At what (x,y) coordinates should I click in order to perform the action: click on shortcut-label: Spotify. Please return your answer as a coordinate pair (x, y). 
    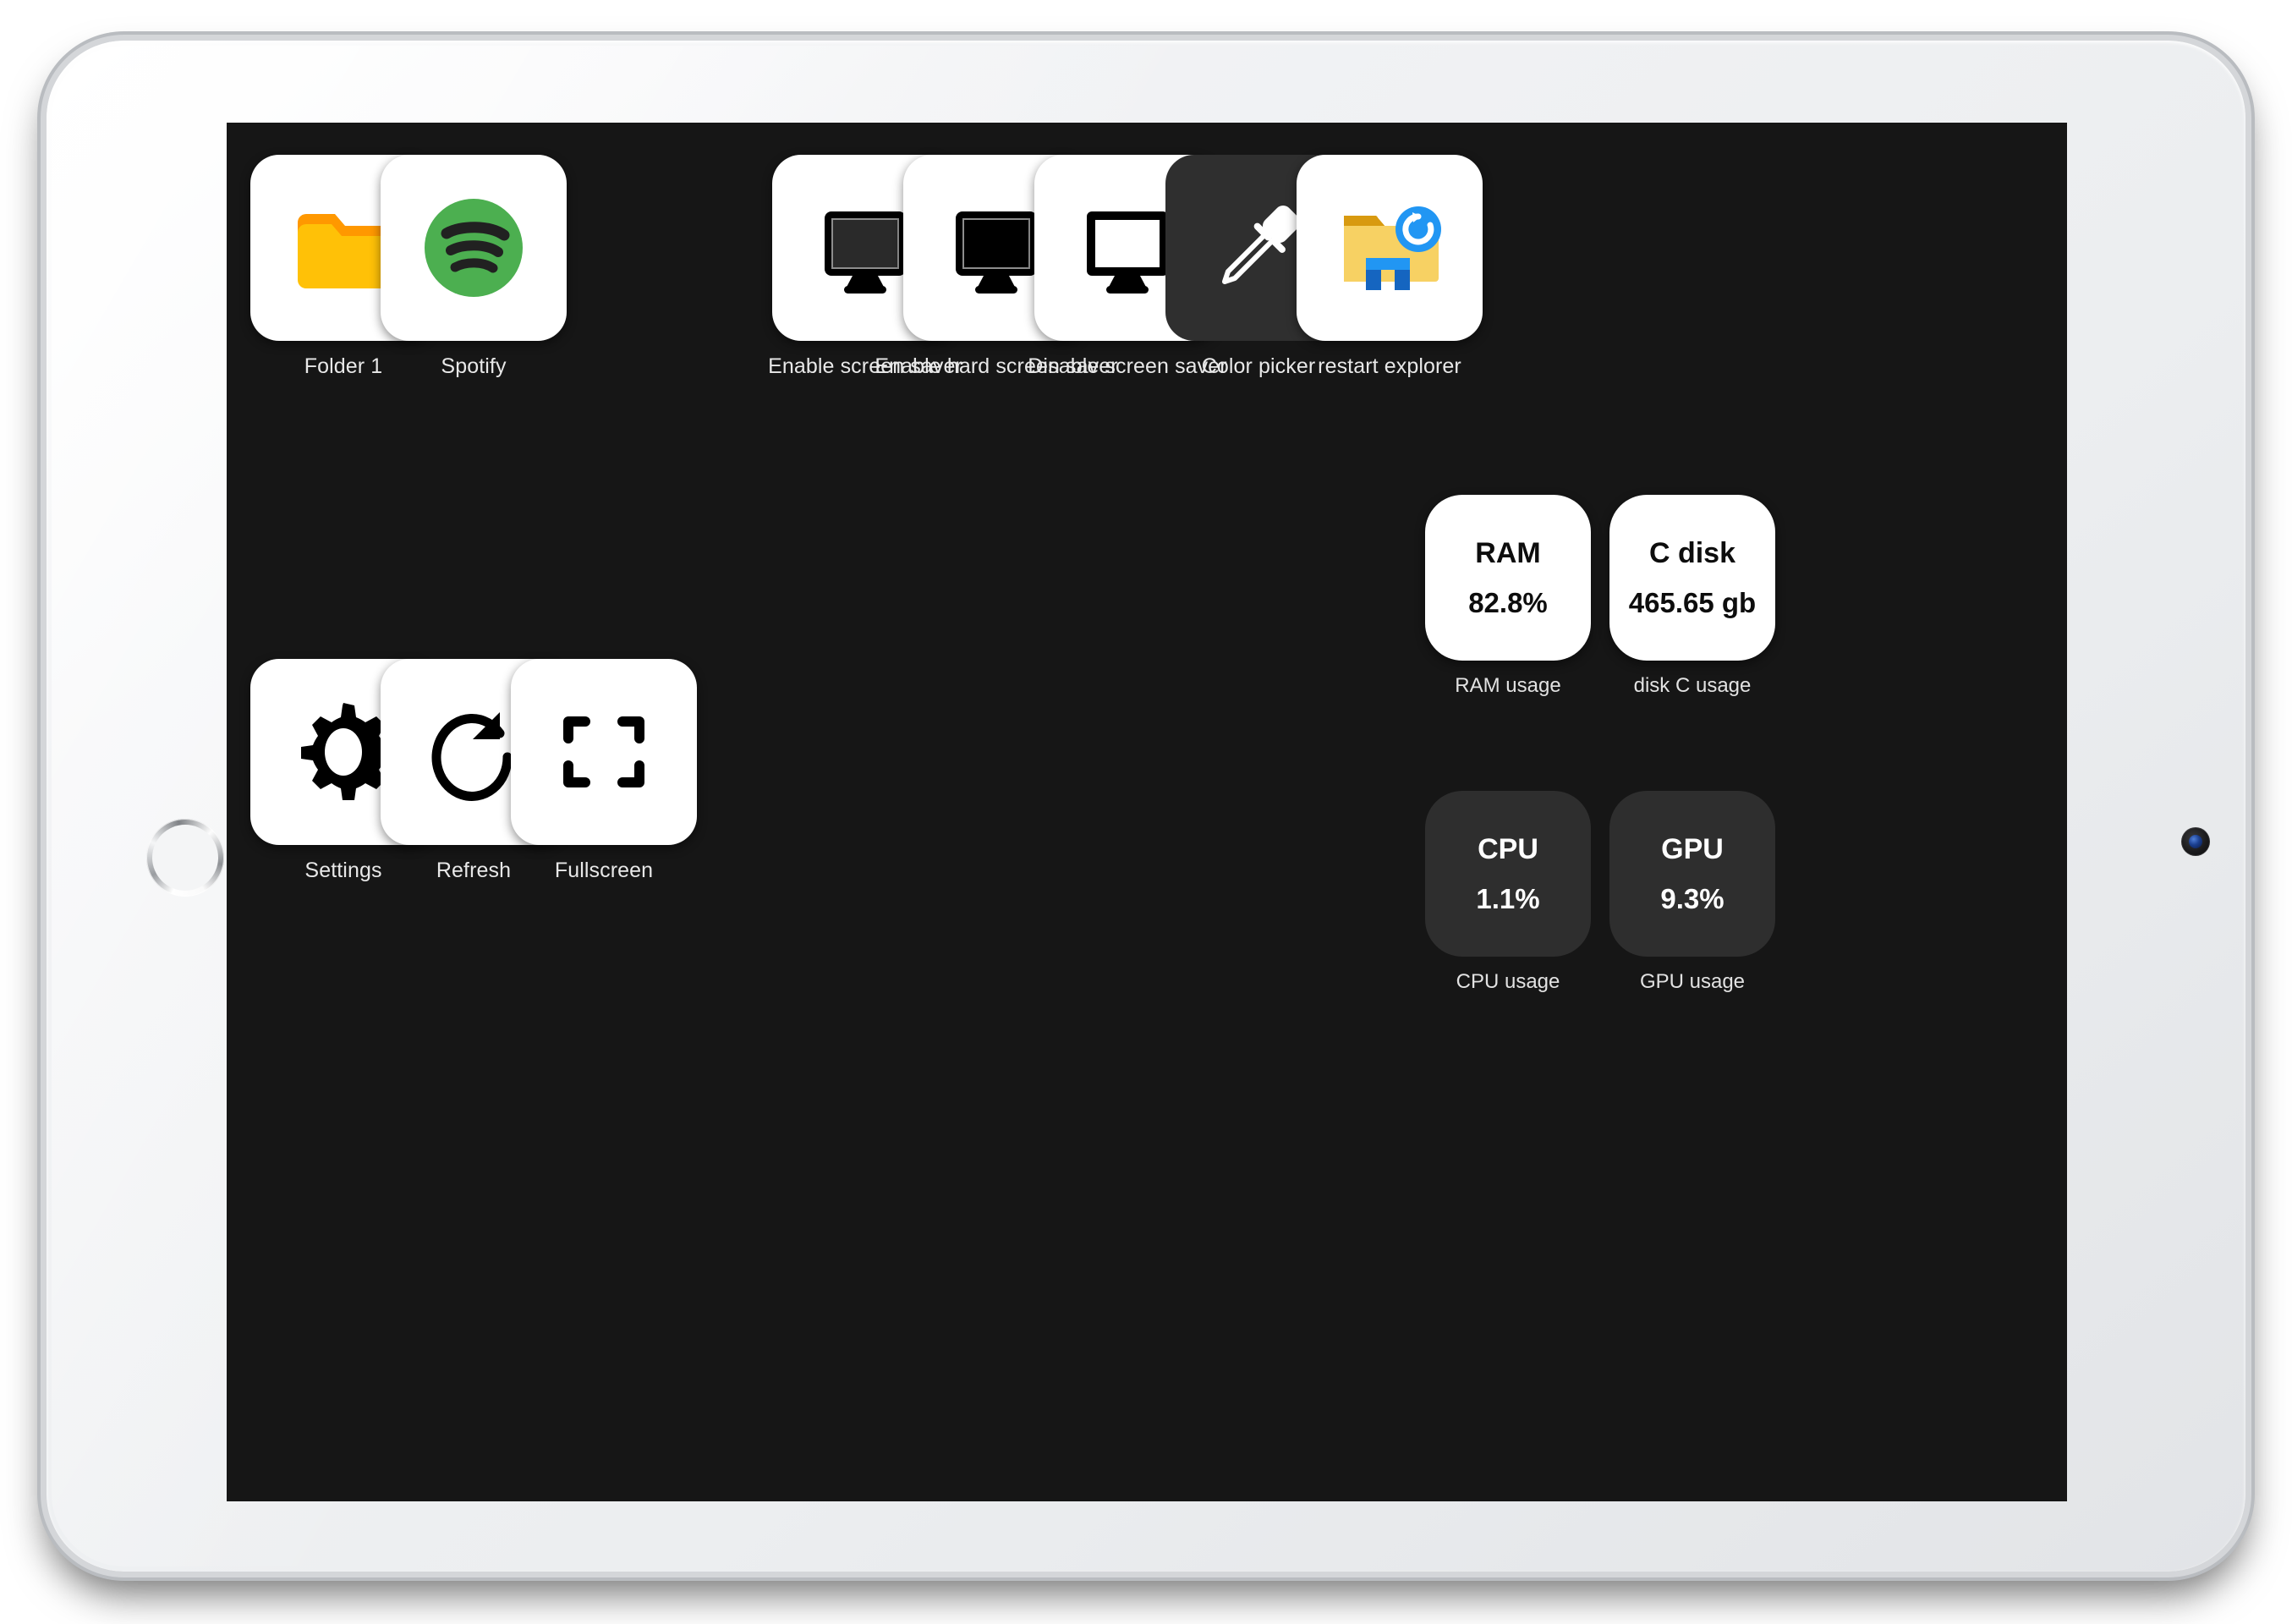
    Looking at the image, I should click on (474, 366).